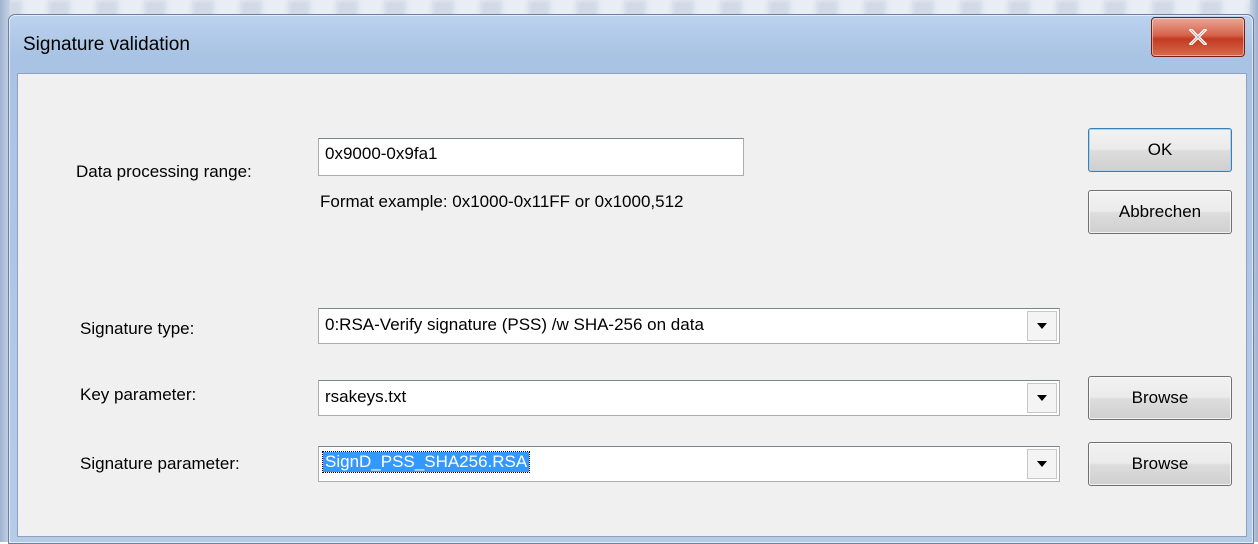 The height and width of the screenshot is (544, 1258). Describe the element at coordinates (531, 157) in the screenshot. I see `data-range-input: 0x9000-0x9fa1` at that location.